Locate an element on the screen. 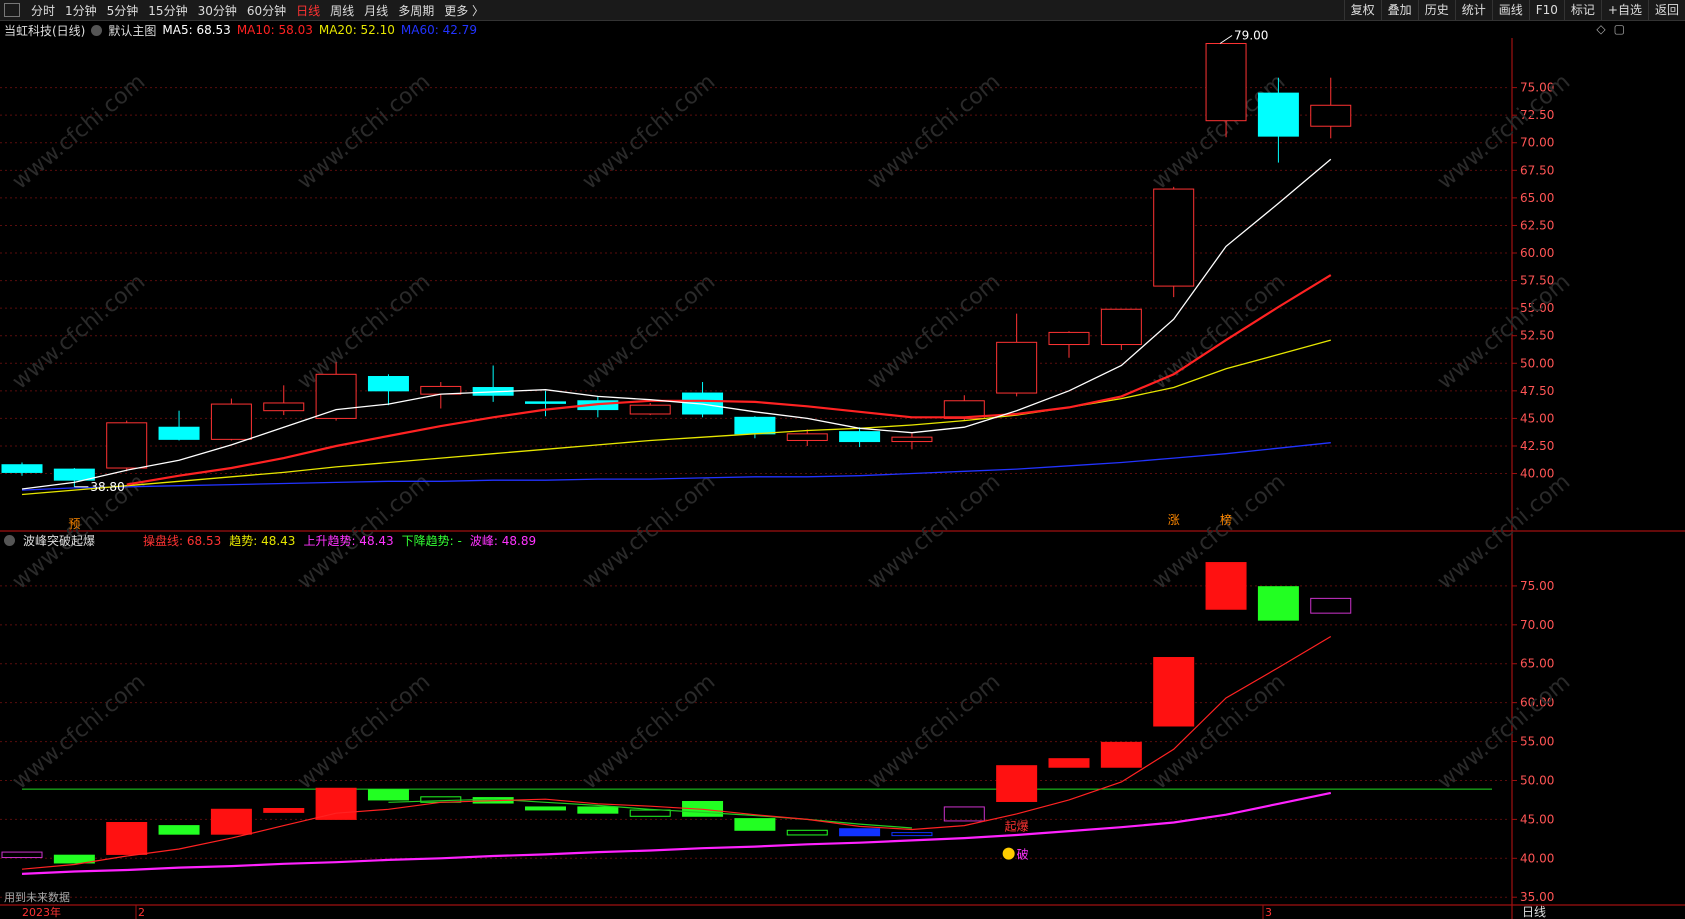 The image size is (1685, 919). tool-button: 统计 is located at coordinates (1473, 10).